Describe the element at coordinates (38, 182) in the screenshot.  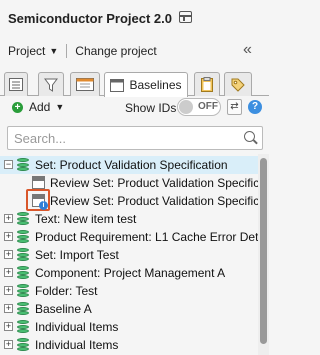
I see `review-set-icon` at that location.